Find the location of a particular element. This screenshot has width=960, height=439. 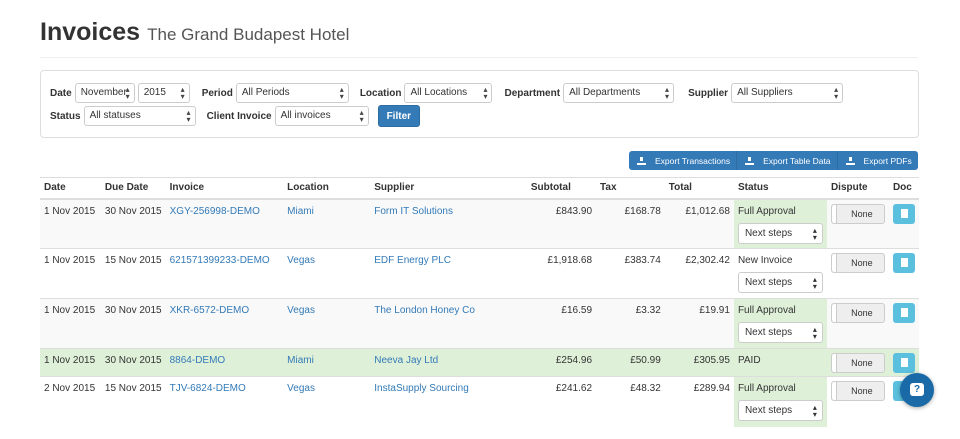

department-label: Department is located at coordinates (532, 93).